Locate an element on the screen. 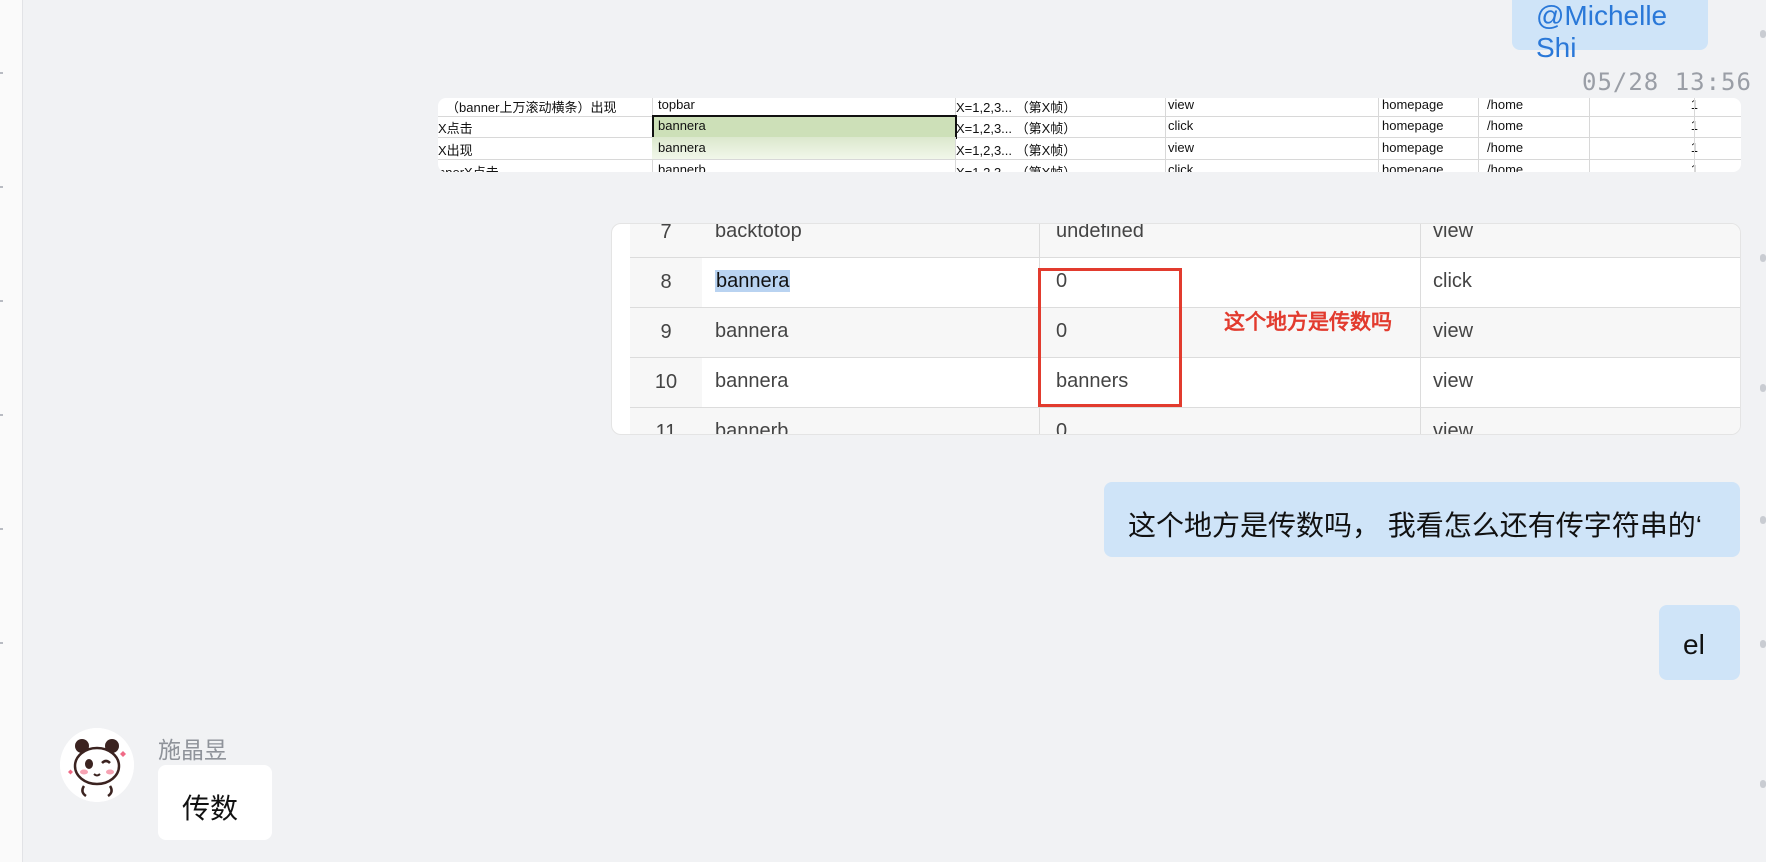 The image size is (1766, 862). table-row: 11 bannerb 0 view is located at coordinates (1185, 421).